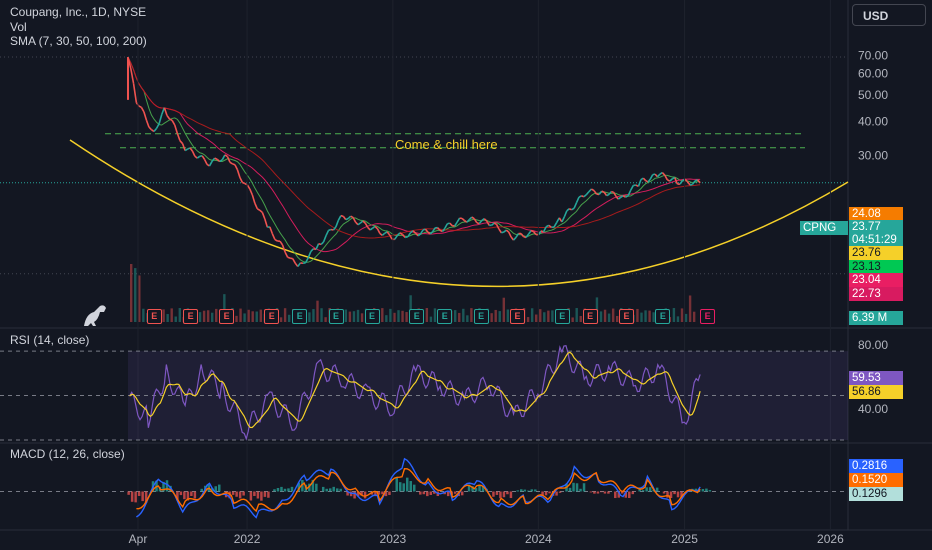 This screenshot has width=932, height=550. What do you see at coordinates (49, 340) in the screenshot?
I see `rsi-title: RSI (14, close)` at bounding box center [49, 340].